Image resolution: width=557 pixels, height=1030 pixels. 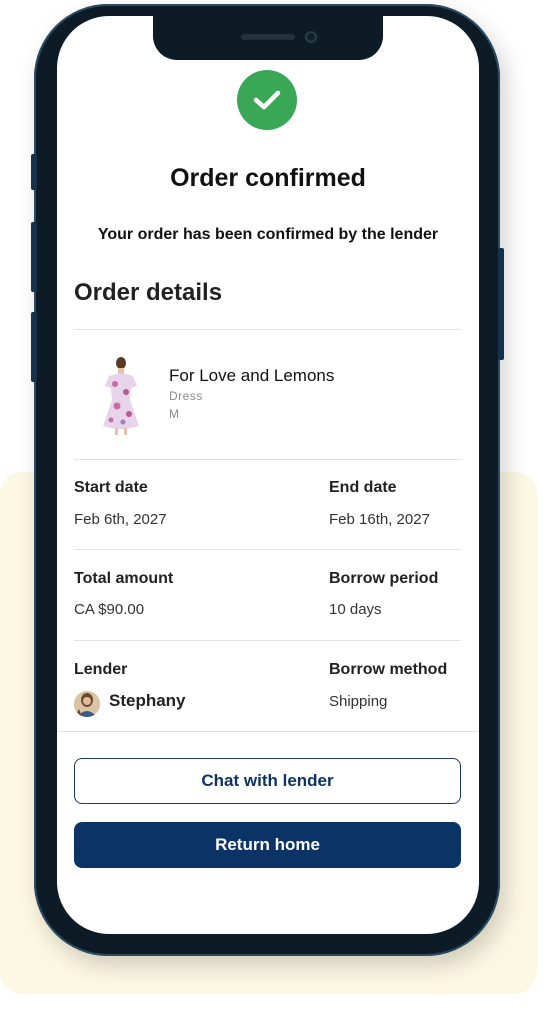 What do you see at coordinates (355, 609) in the screenshot?
I see `borrow-period-value: 10 days` at bounding box center [355, 609].